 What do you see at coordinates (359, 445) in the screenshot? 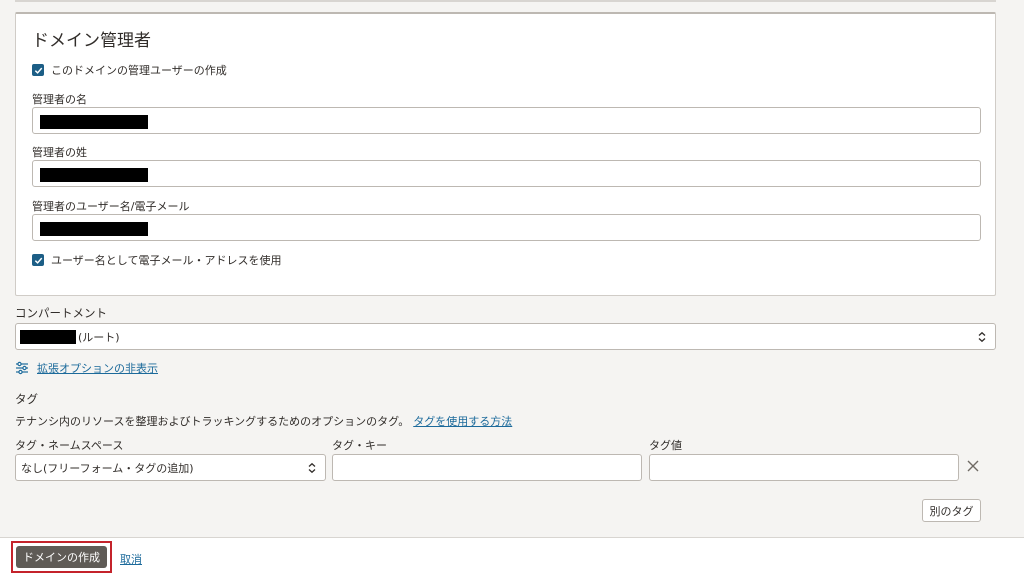
I see `tag-key-label: タグ・キー` at bounding box center [359, 445].